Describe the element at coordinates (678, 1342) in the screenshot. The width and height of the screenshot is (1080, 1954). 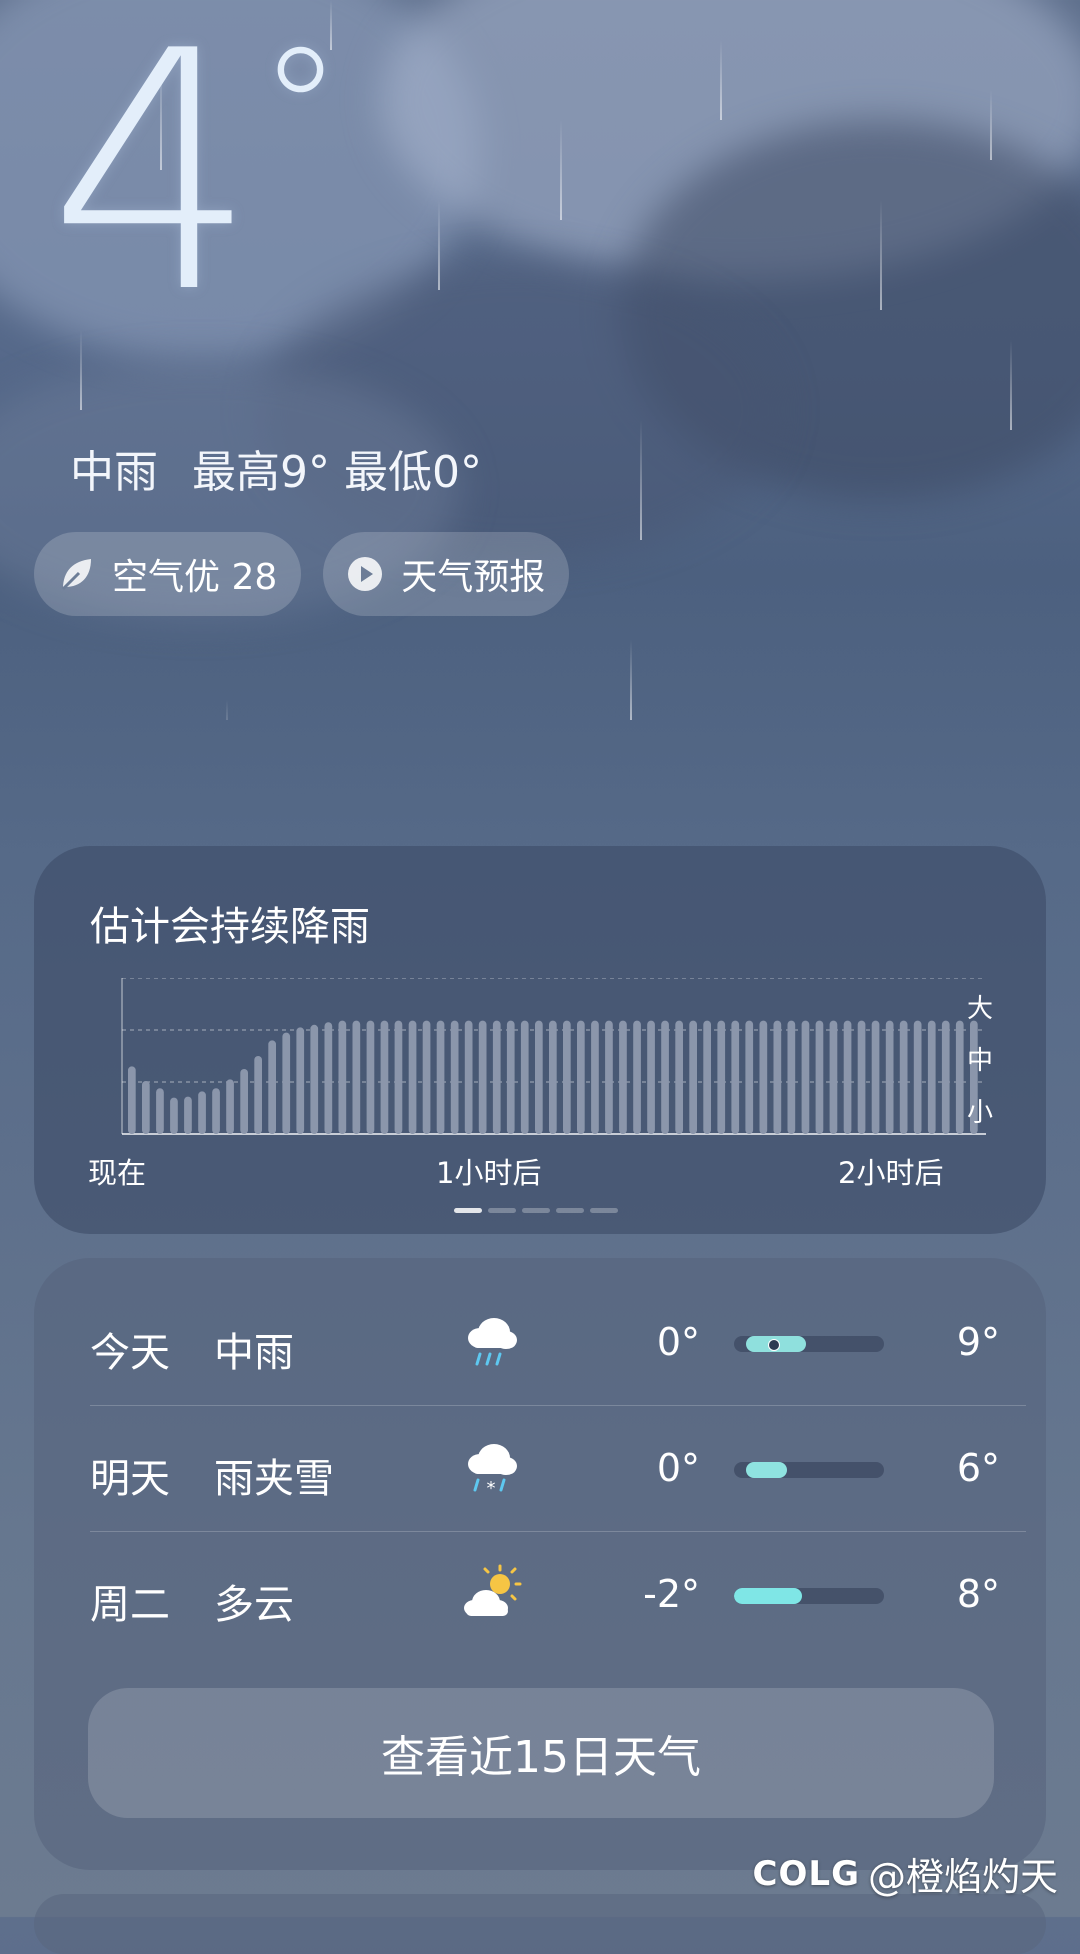
I see `day-low-temp: 0°` at that location.